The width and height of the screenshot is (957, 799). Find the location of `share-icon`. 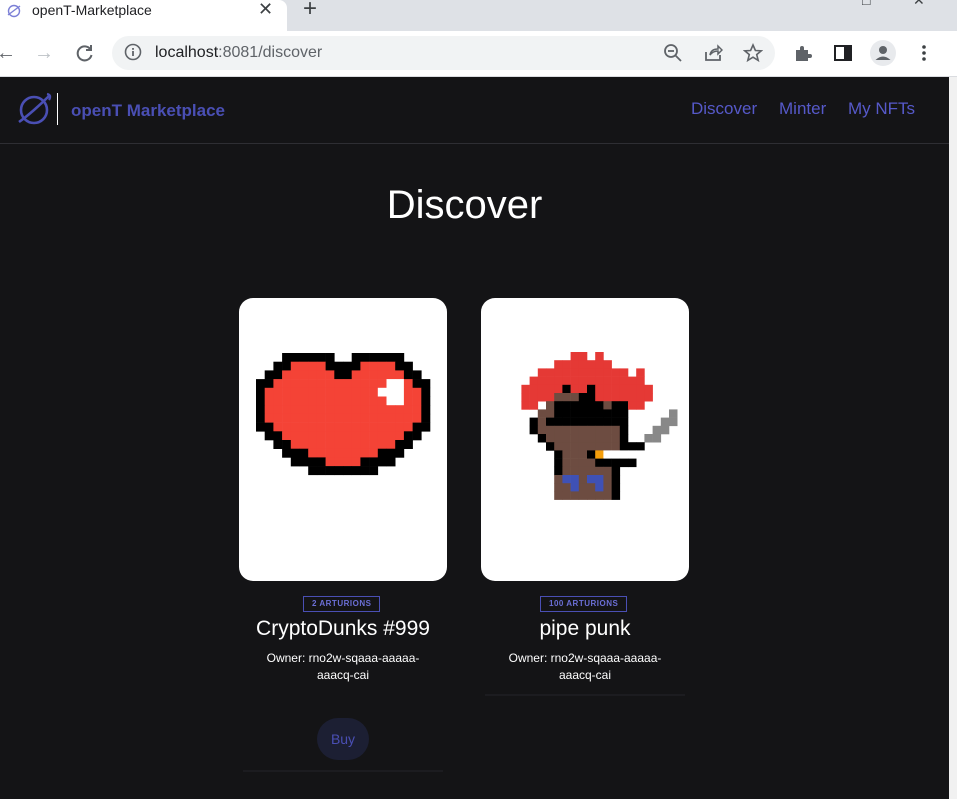

share-icon is located at coordinates (713, 53).